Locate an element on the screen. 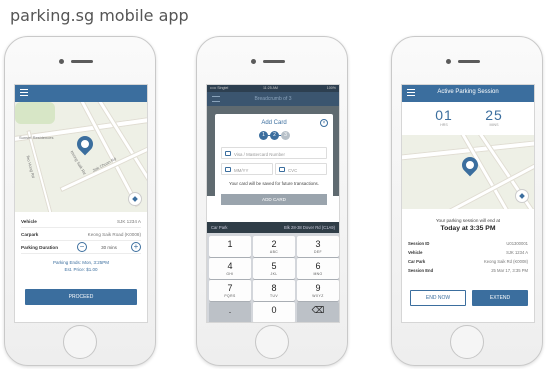 This screenshot has height=369, width=547. hamburger-menu-icon is located at coordinates (24, 92).